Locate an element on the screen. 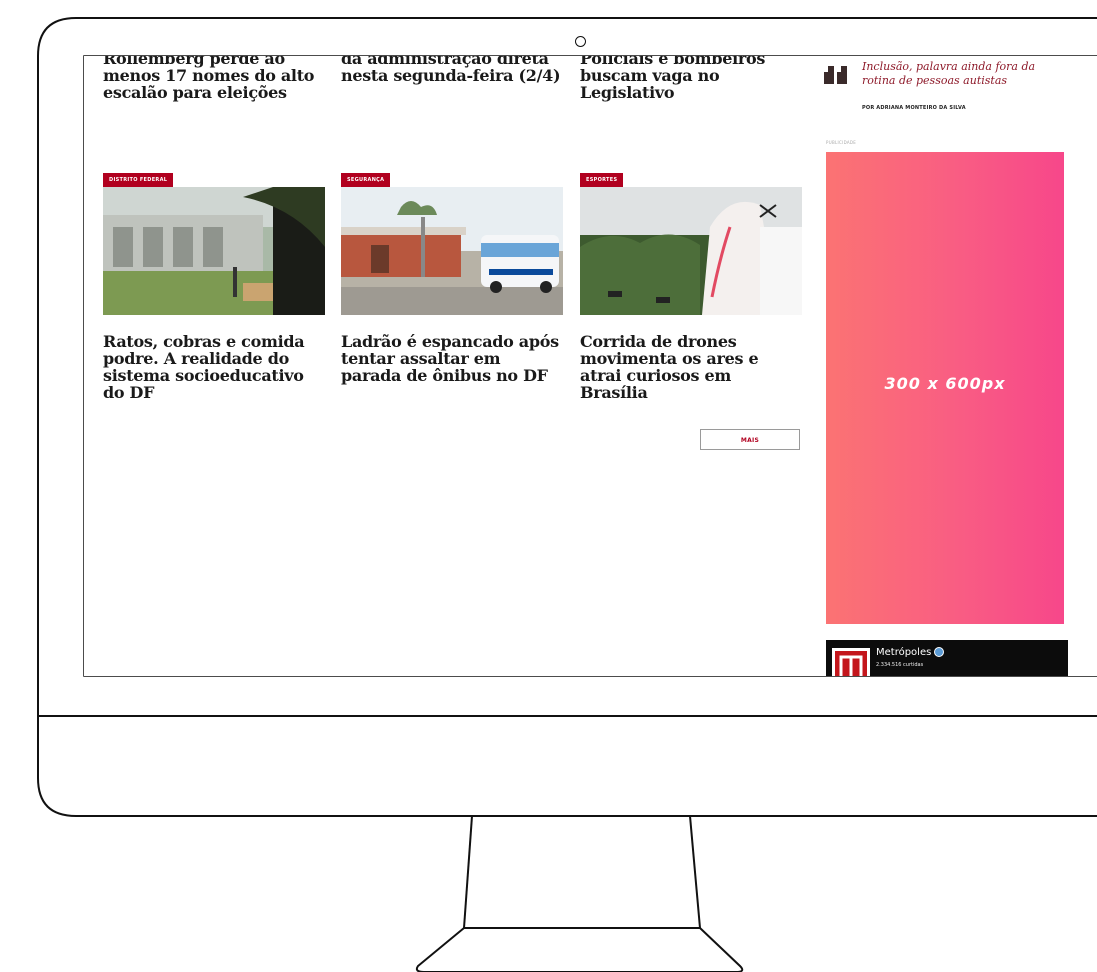 This screenshot has width=1097, height=972. ad-label: PUBLICIDADE is located at coordinates (841, 142).